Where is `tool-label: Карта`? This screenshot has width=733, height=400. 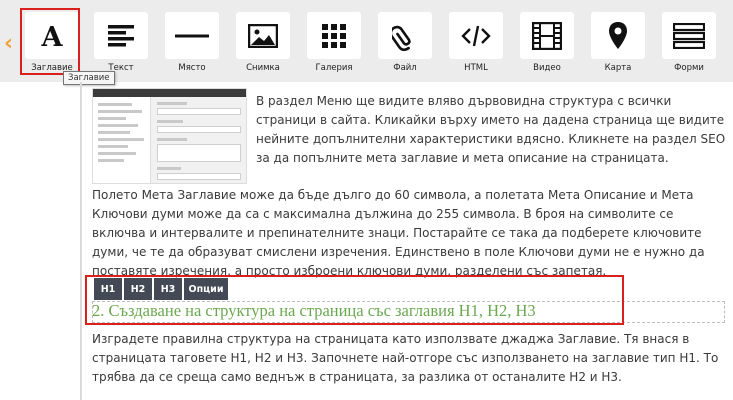
tool-label: Карта is located at coordinates (618, 68).